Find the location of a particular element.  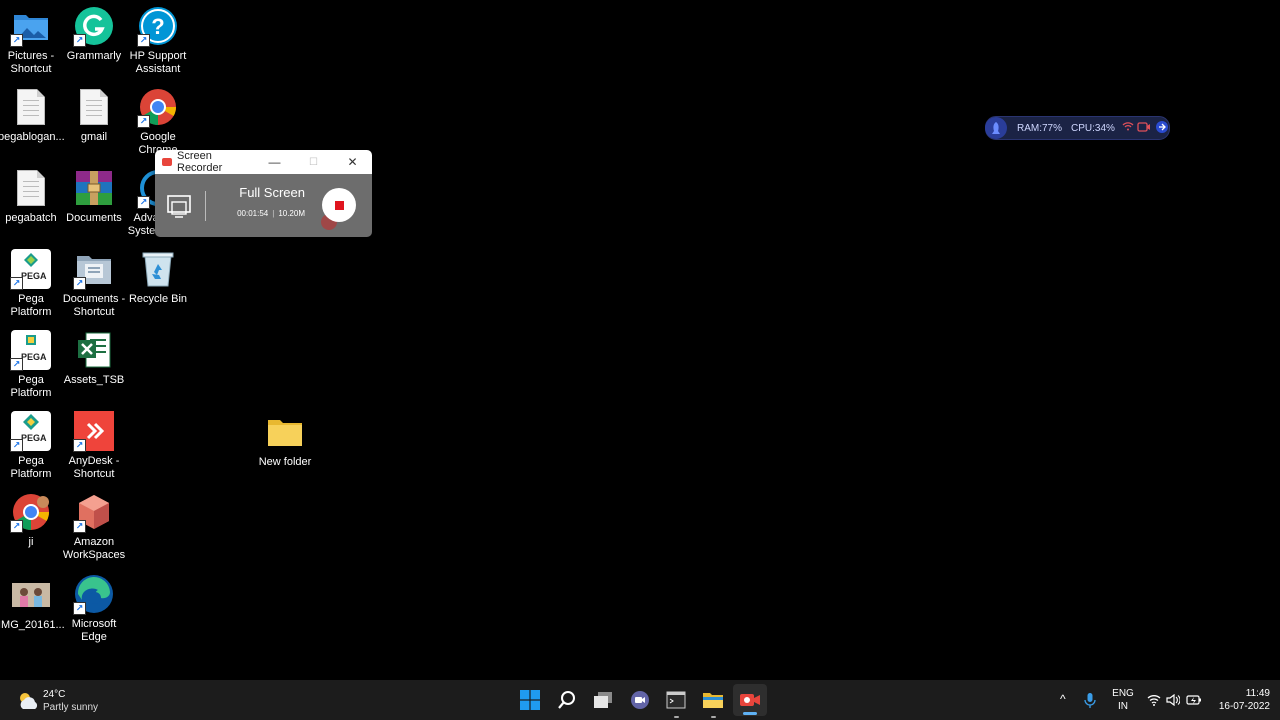

recorder-app-icon is located at coordinates (167, 162).